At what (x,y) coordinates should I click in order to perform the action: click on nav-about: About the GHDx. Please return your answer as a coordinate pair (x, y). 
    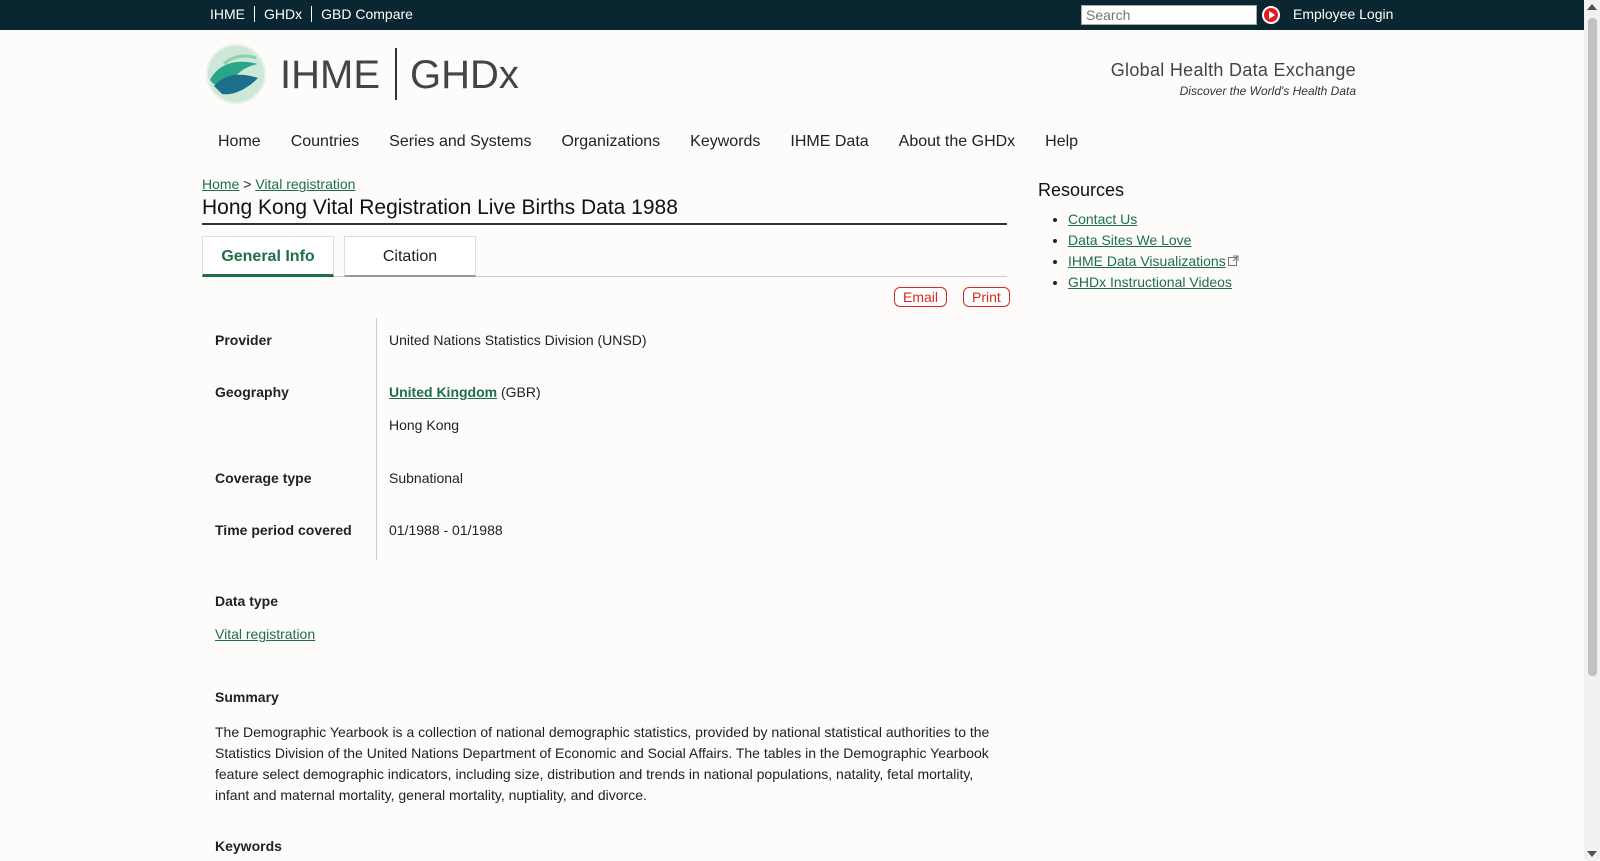
    Looking at the image, I should click on (957, 142).